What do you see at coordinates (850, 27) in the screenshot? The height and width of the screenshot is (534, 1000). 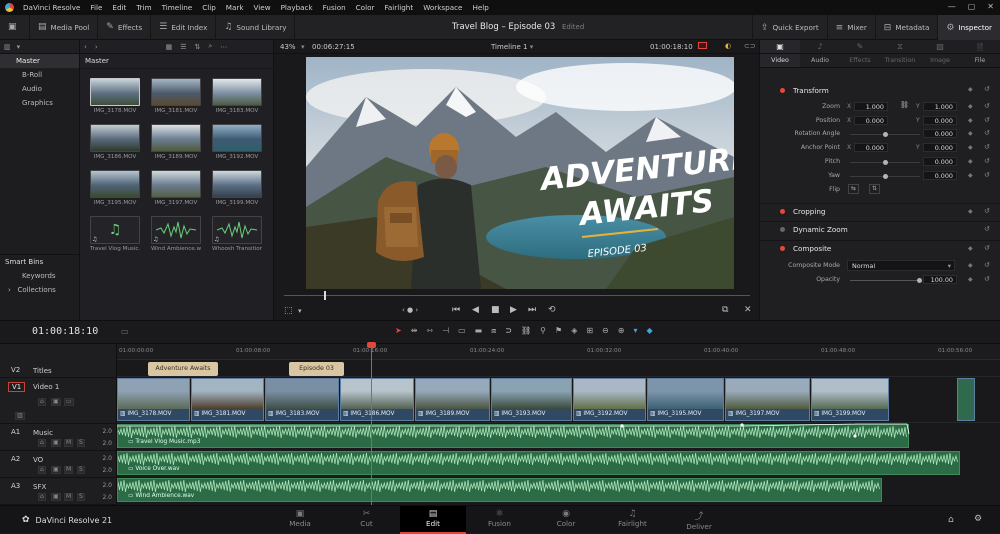 I see `mixer-button: ≡ Mixer` at bounding box center [850, 27].